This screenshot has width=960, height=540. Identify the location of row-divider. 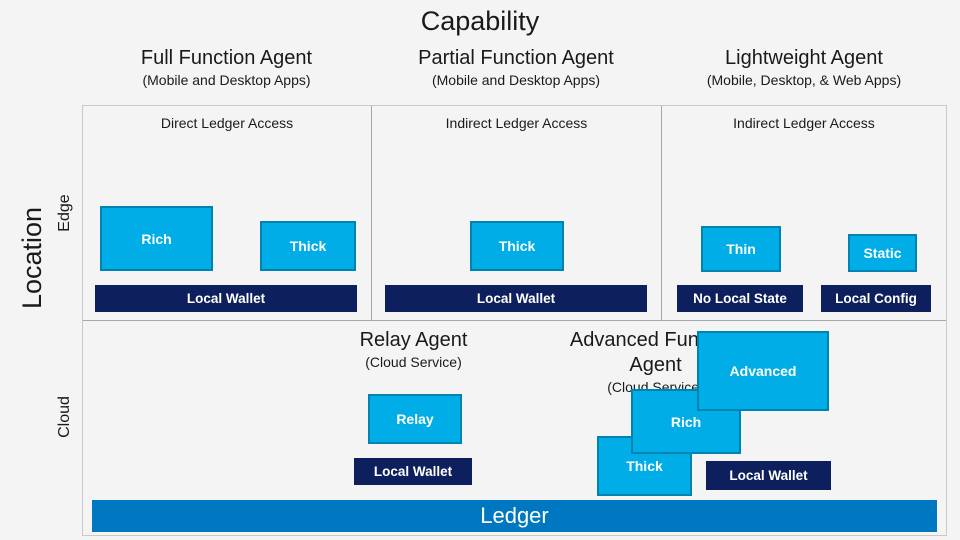
(514, 320).